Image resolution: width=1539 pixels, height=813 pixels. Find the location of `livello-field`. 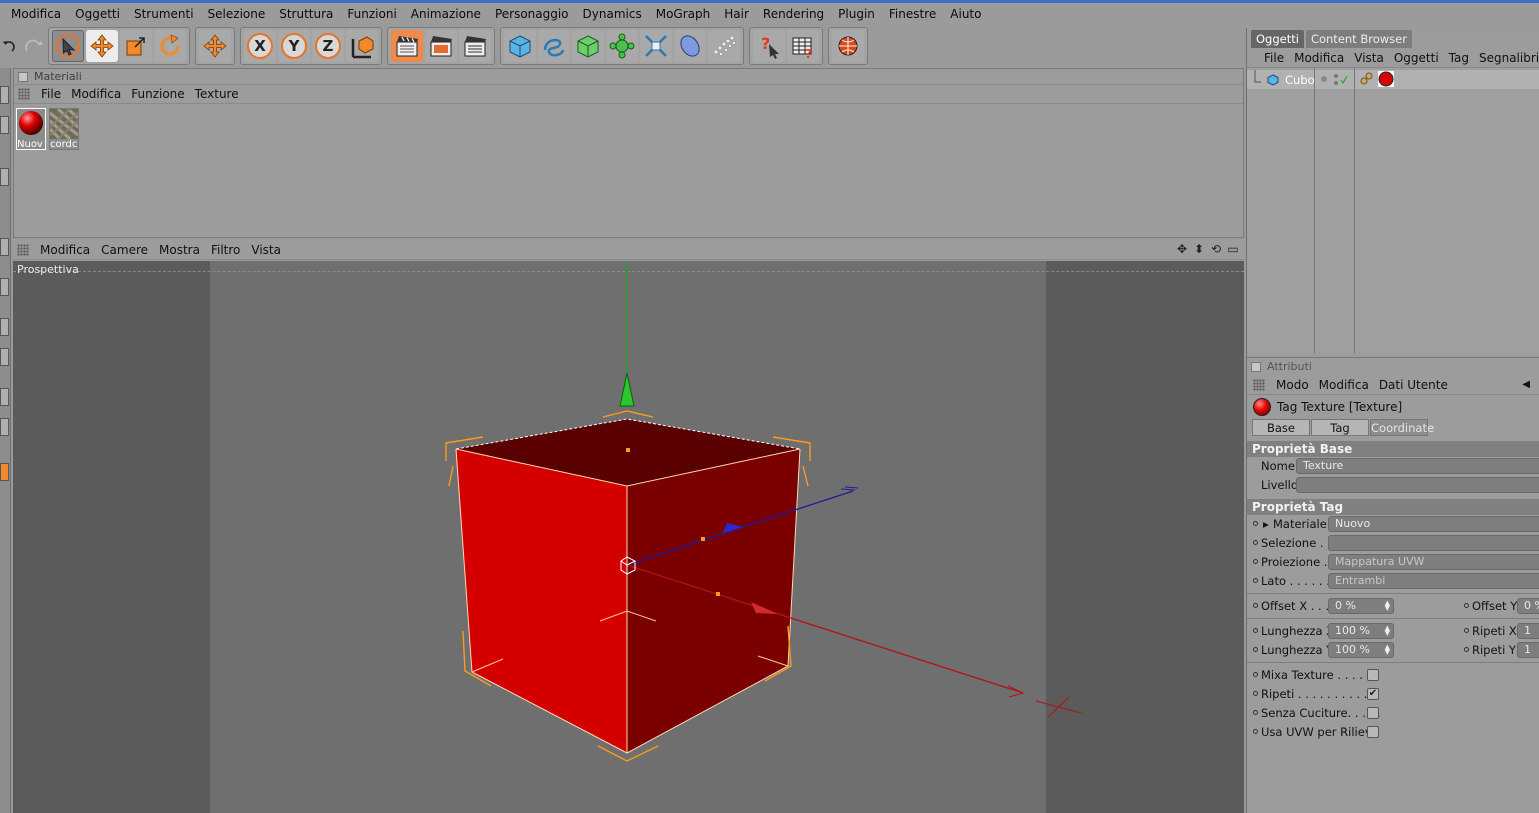

livello-field is located at coordinates (1417, 485).